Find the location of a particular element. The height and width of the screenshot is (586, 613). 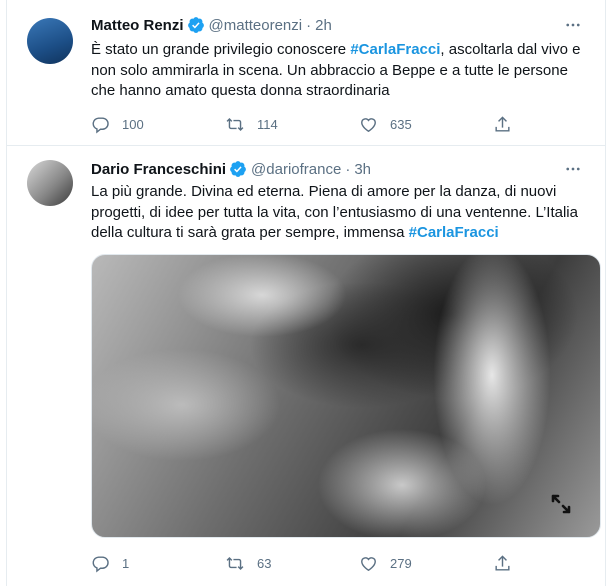

expand-icon is located at coordinates (561, 504).